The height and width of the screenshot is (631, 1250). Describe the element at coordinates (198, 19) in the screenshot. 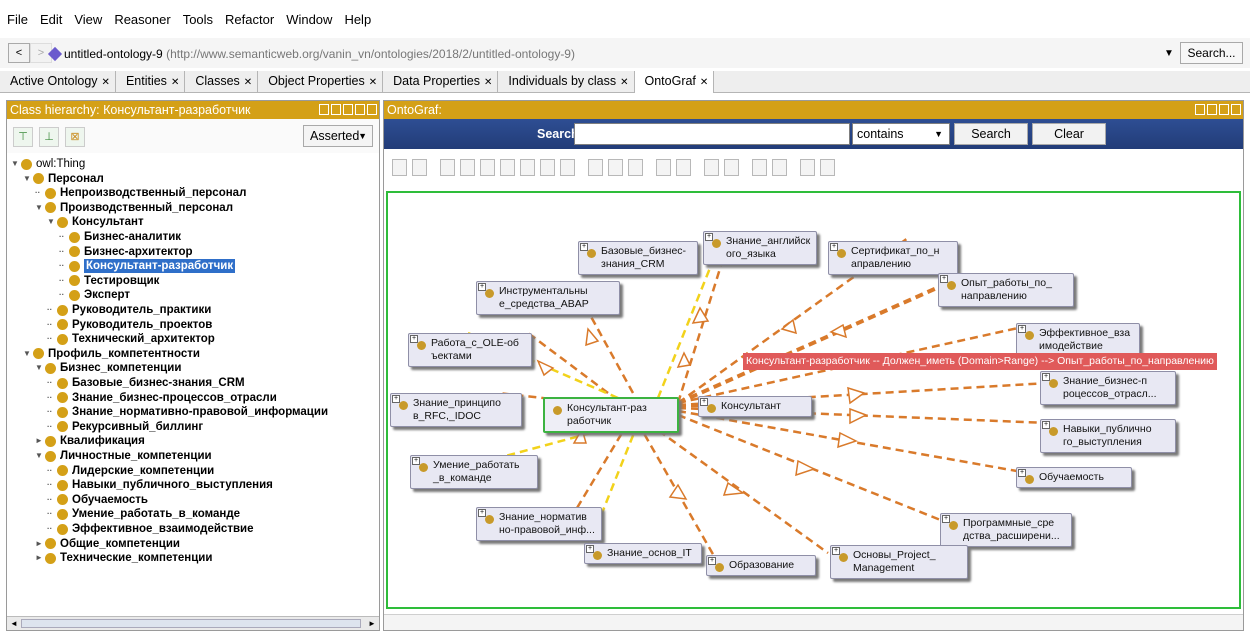

I see `menu-tools: Tools` at that location.